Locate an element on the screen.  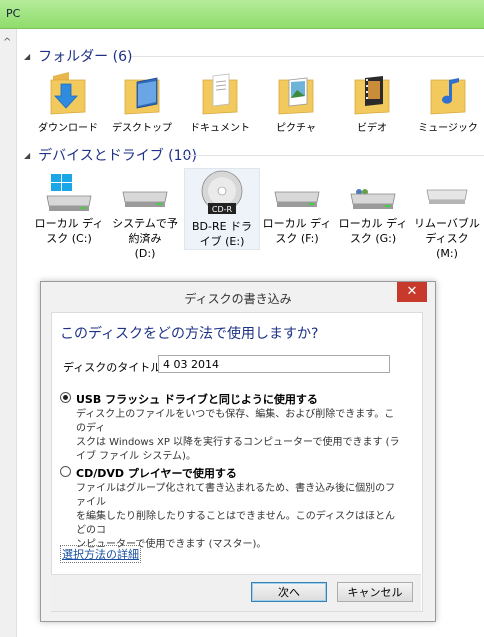
shared-drive-icon is located at coordinates (373, 199).